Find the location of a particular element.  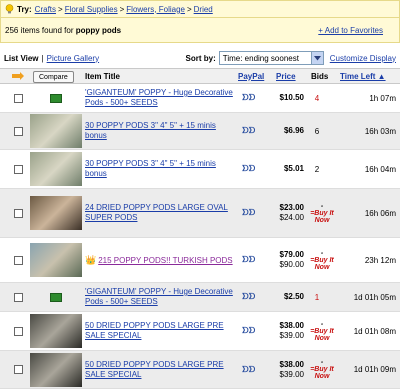

category-link-floral-supplies: Floral Supplies is located at coordinates (91, 9).